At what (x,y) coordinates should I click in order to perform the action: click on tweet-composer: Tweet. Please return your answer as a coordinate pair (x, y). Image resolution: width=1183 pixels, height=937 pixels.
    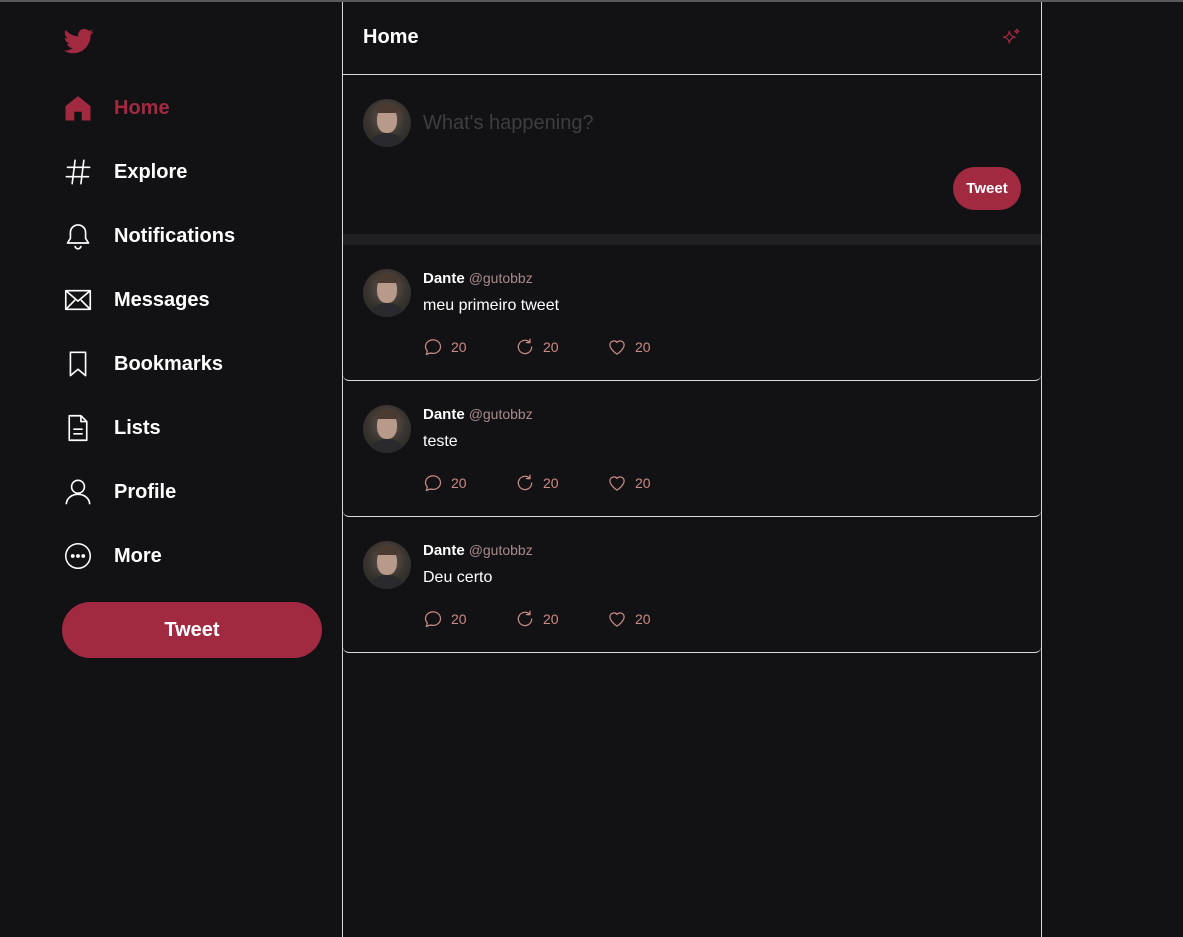
    Looking at the image, I should click on (692, 154).